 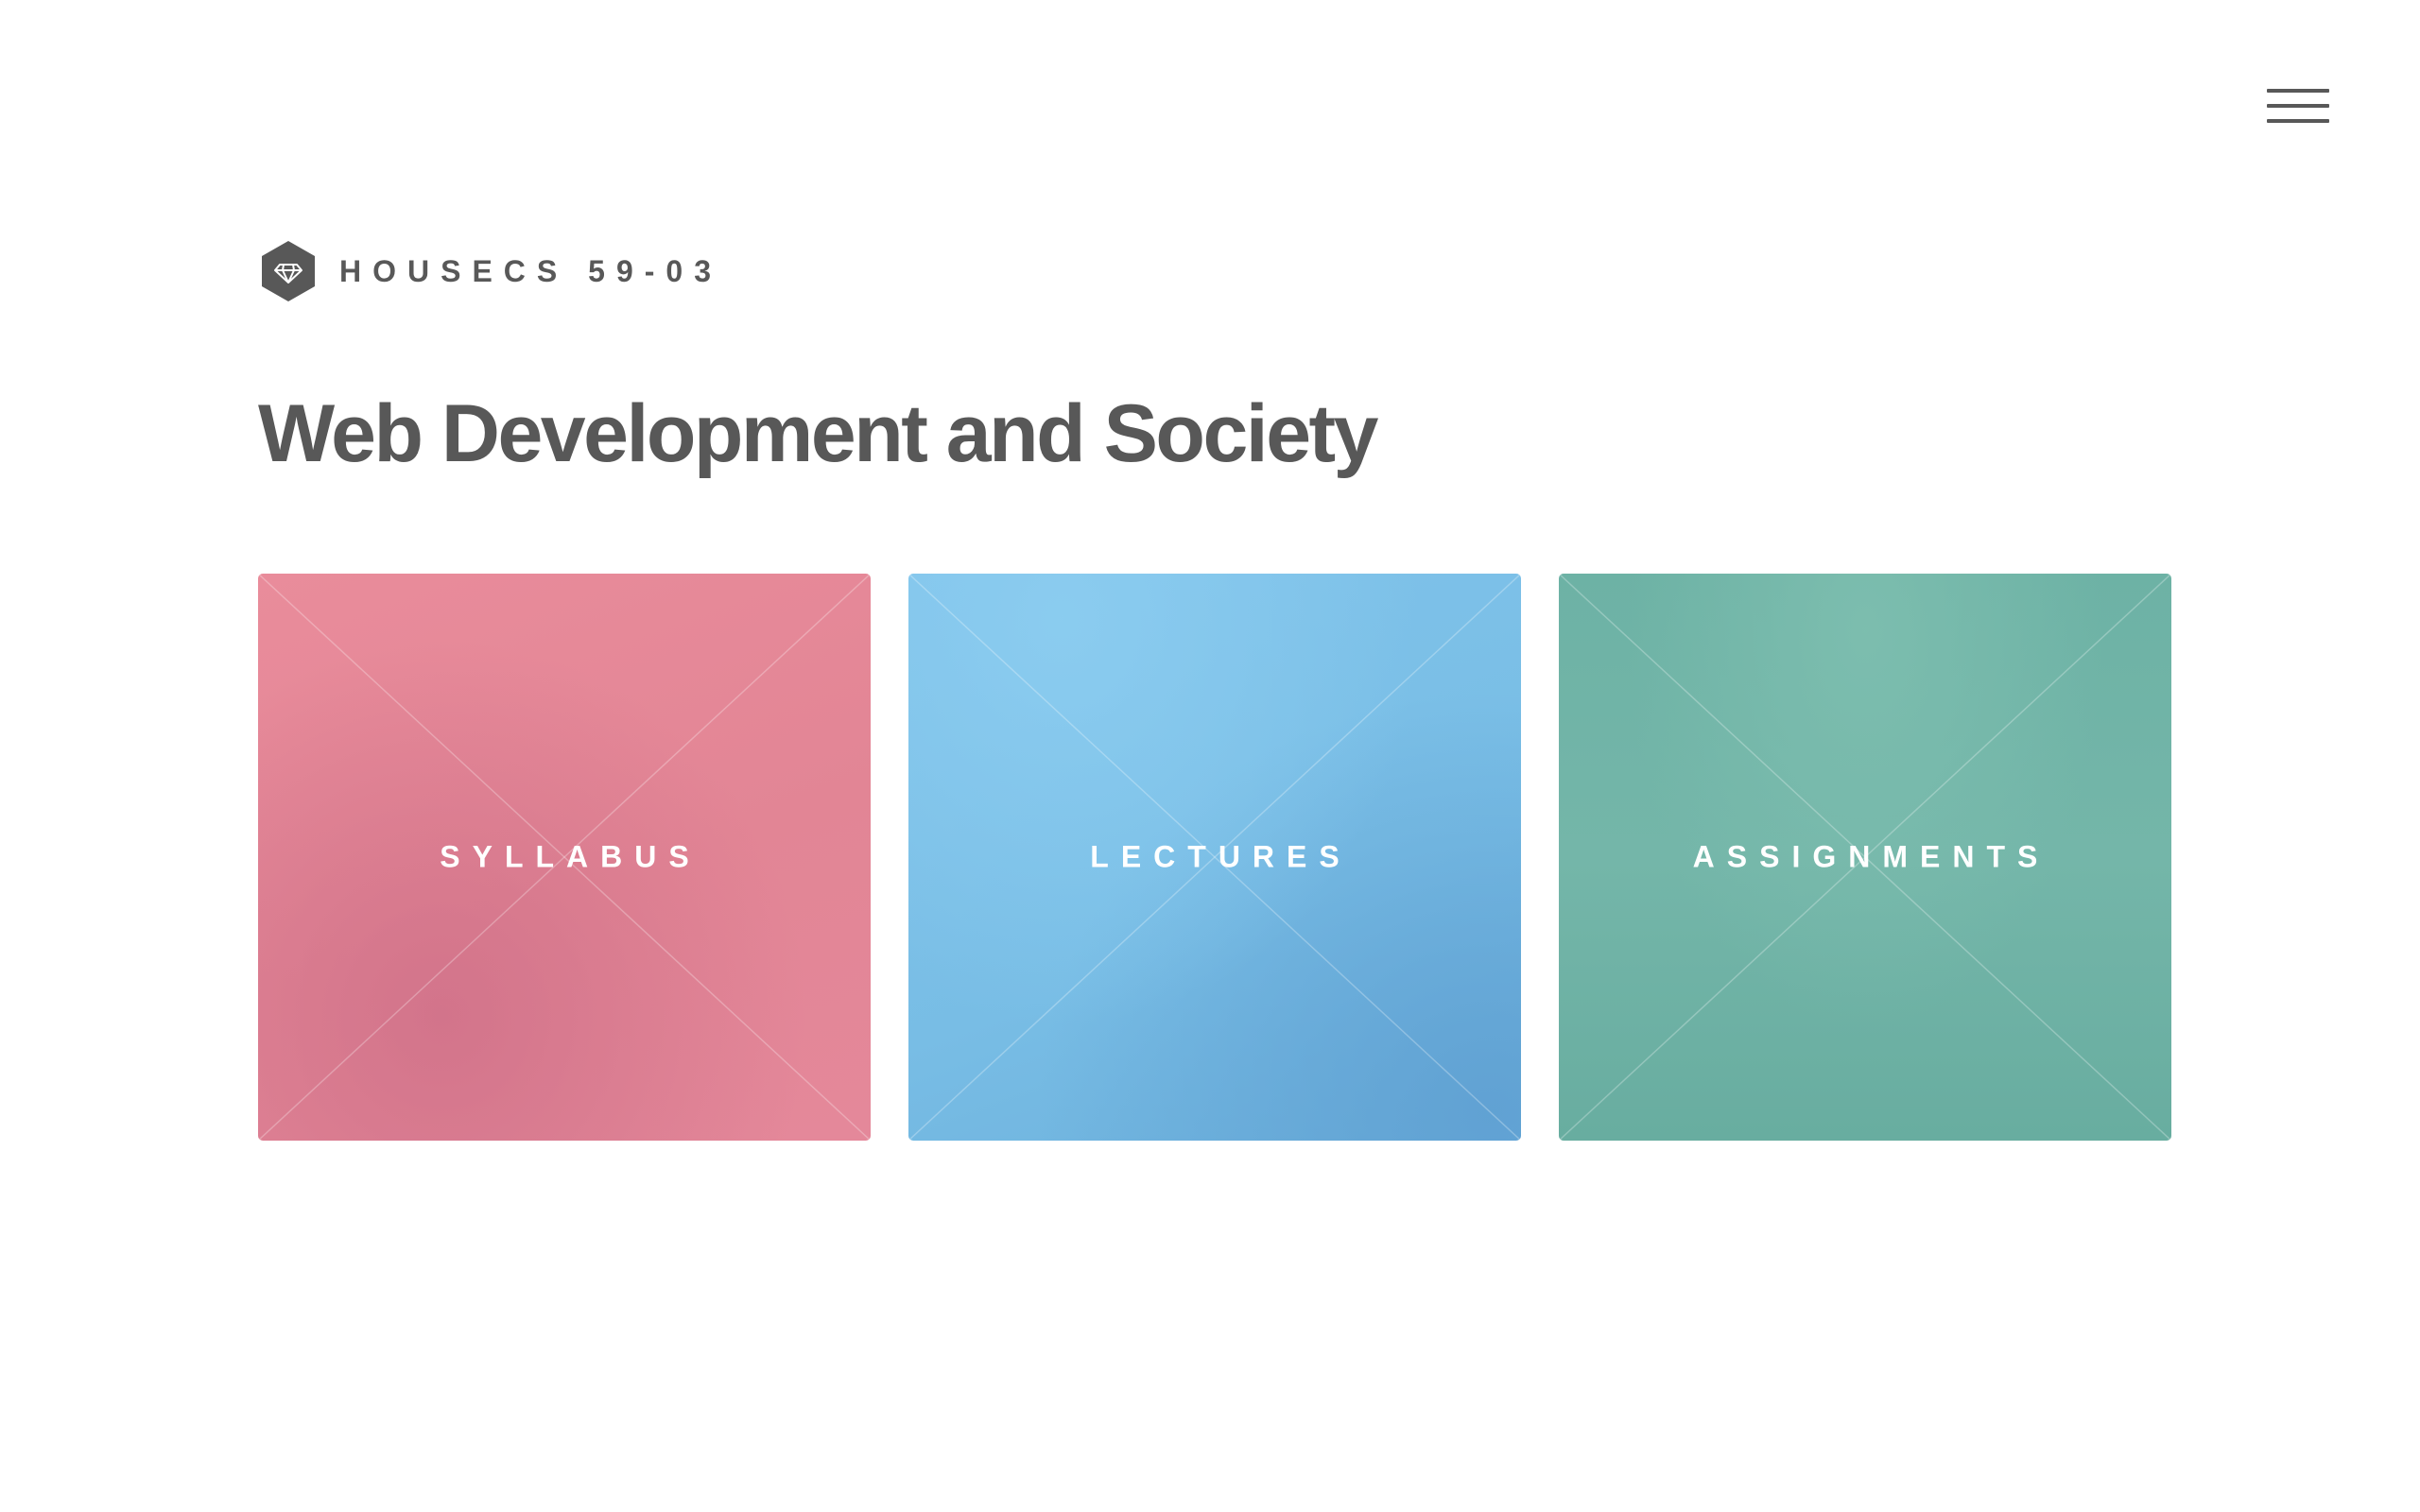 I want to click on syllabus-tile: SYLLABUS, so click(x=564, y=857).